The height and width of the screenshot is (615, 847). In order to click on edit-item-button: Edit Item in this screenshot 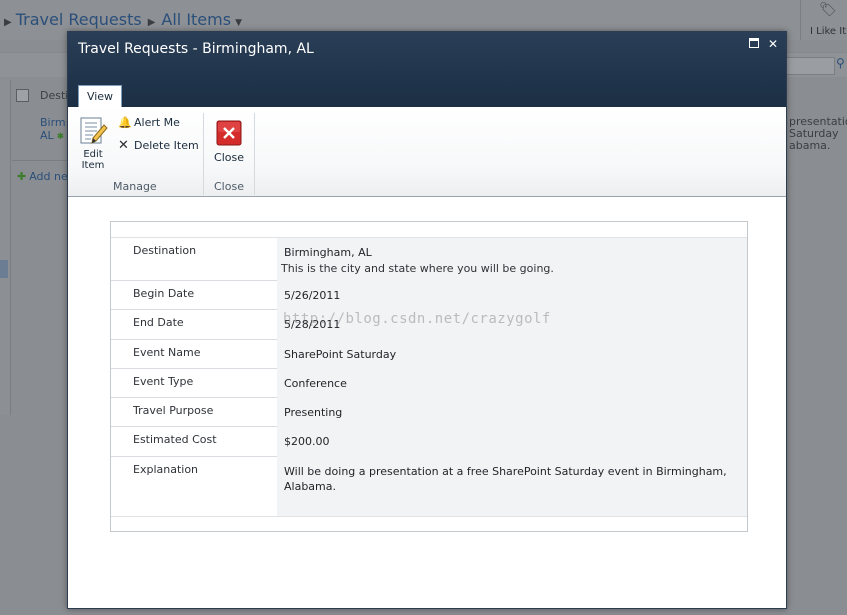, I will do `click(93, 143)`.